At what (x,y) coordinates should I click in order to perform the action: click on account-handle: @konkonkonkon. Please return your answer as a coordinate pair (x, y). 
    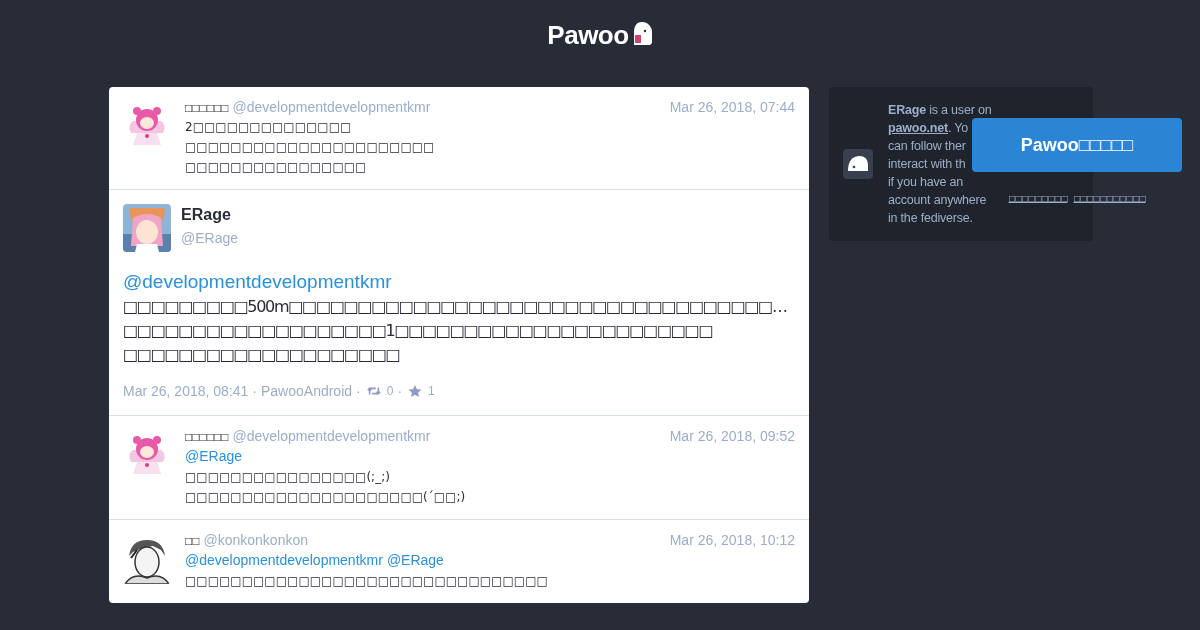
    Looking at the image, I should click on (255, 540).